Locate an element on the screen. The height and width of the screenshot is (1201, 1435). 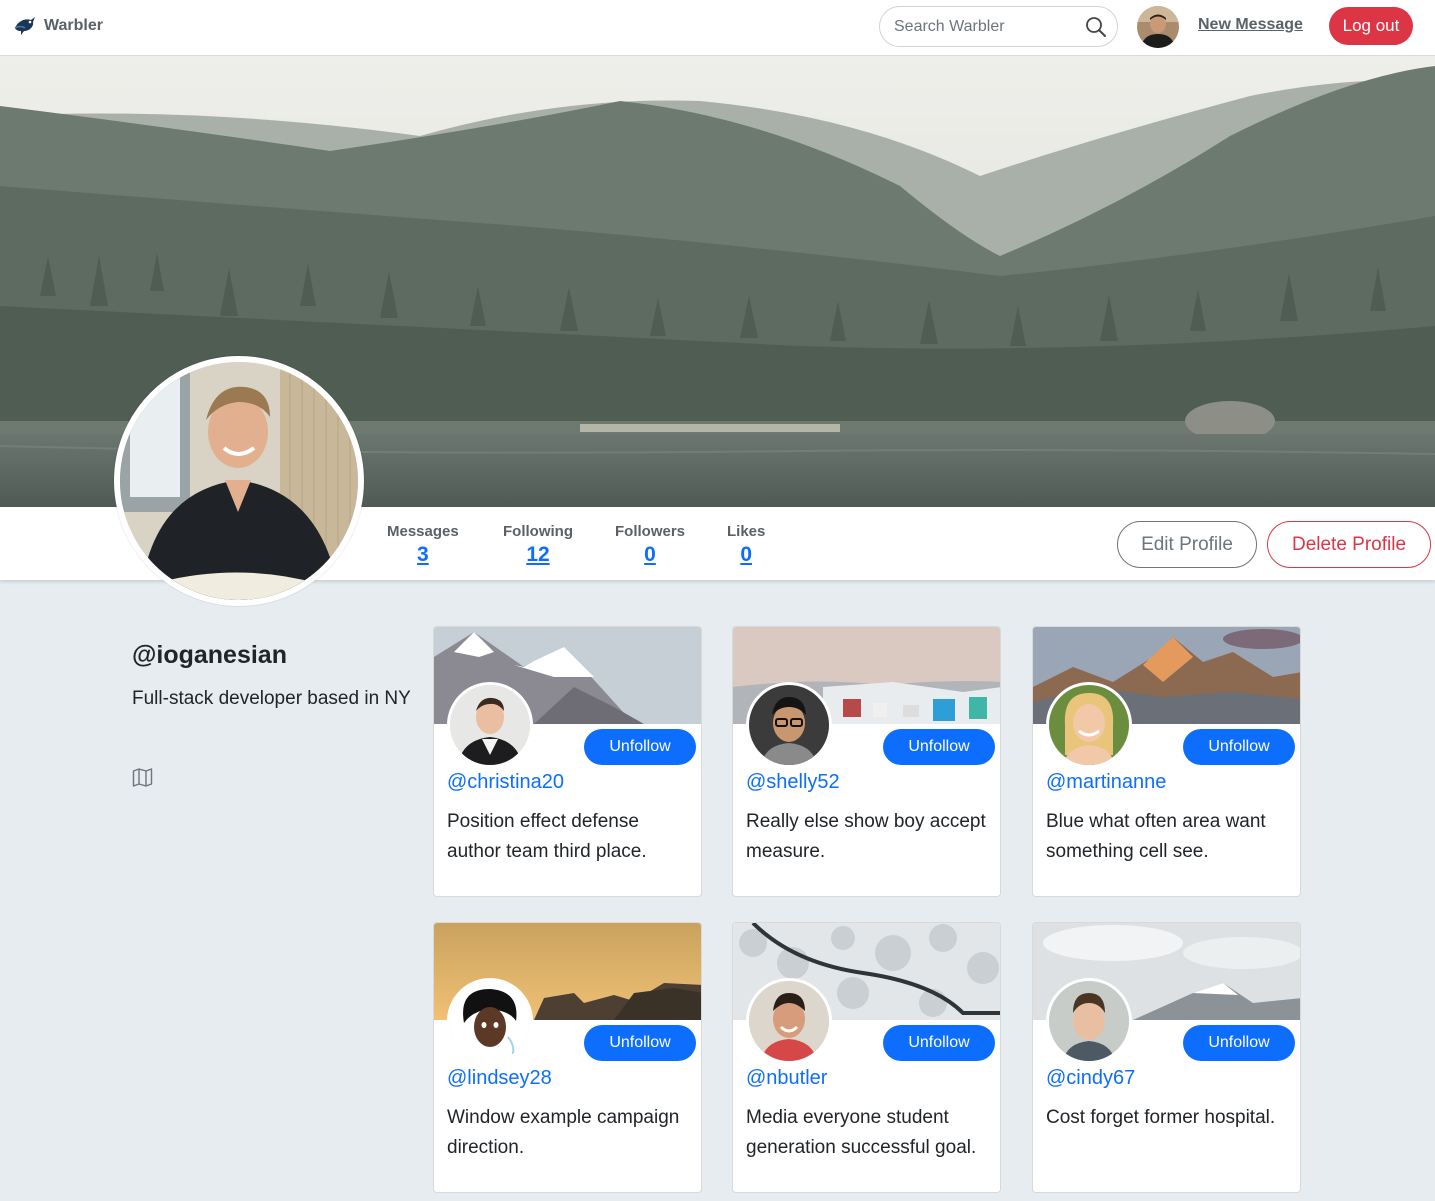
brand-link: Warbler is located at coordinates (57, 26).